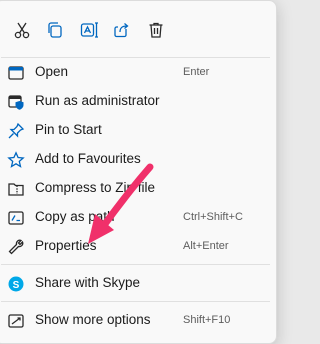 The width and height of the screenshot is (320, 344). What do you see at coordinates (16, 131) in the screenshot?
I see `pin-icon` at bounding box center [16, 131].